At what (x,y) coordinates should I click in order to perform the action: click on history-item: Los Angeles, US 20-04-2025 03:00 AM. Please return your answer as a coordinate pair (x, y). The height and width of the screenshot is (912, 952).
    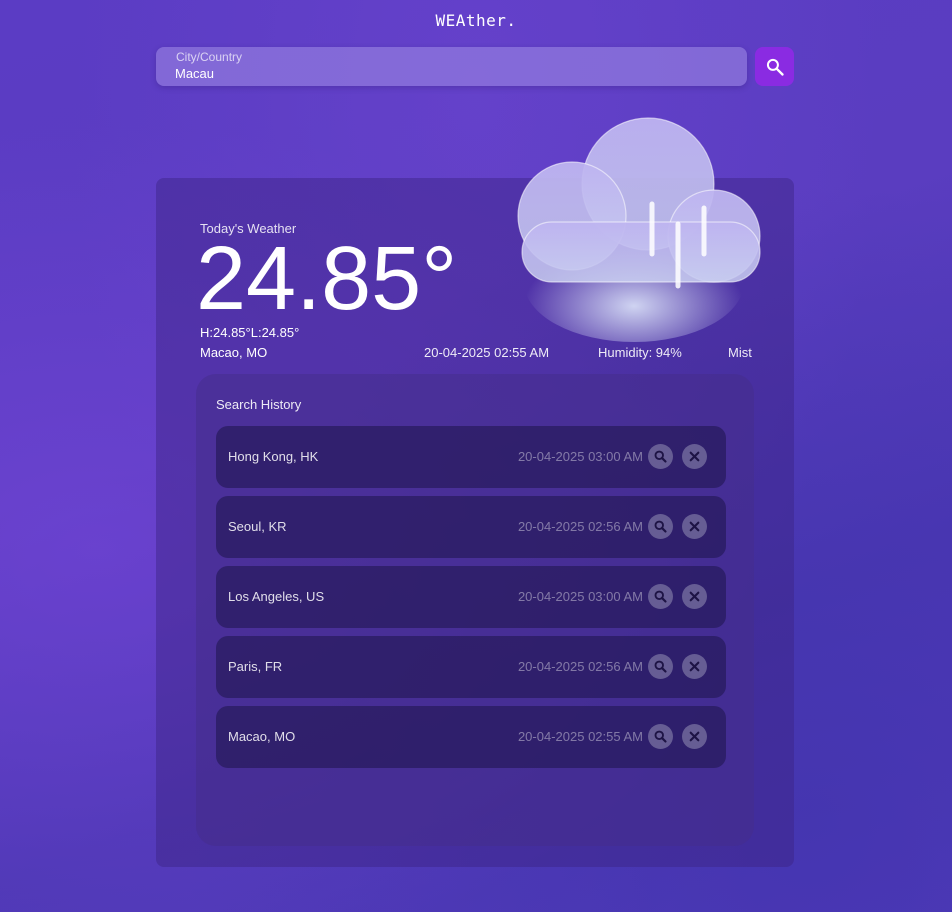
    Looking at the image, I should click on (471, 597).